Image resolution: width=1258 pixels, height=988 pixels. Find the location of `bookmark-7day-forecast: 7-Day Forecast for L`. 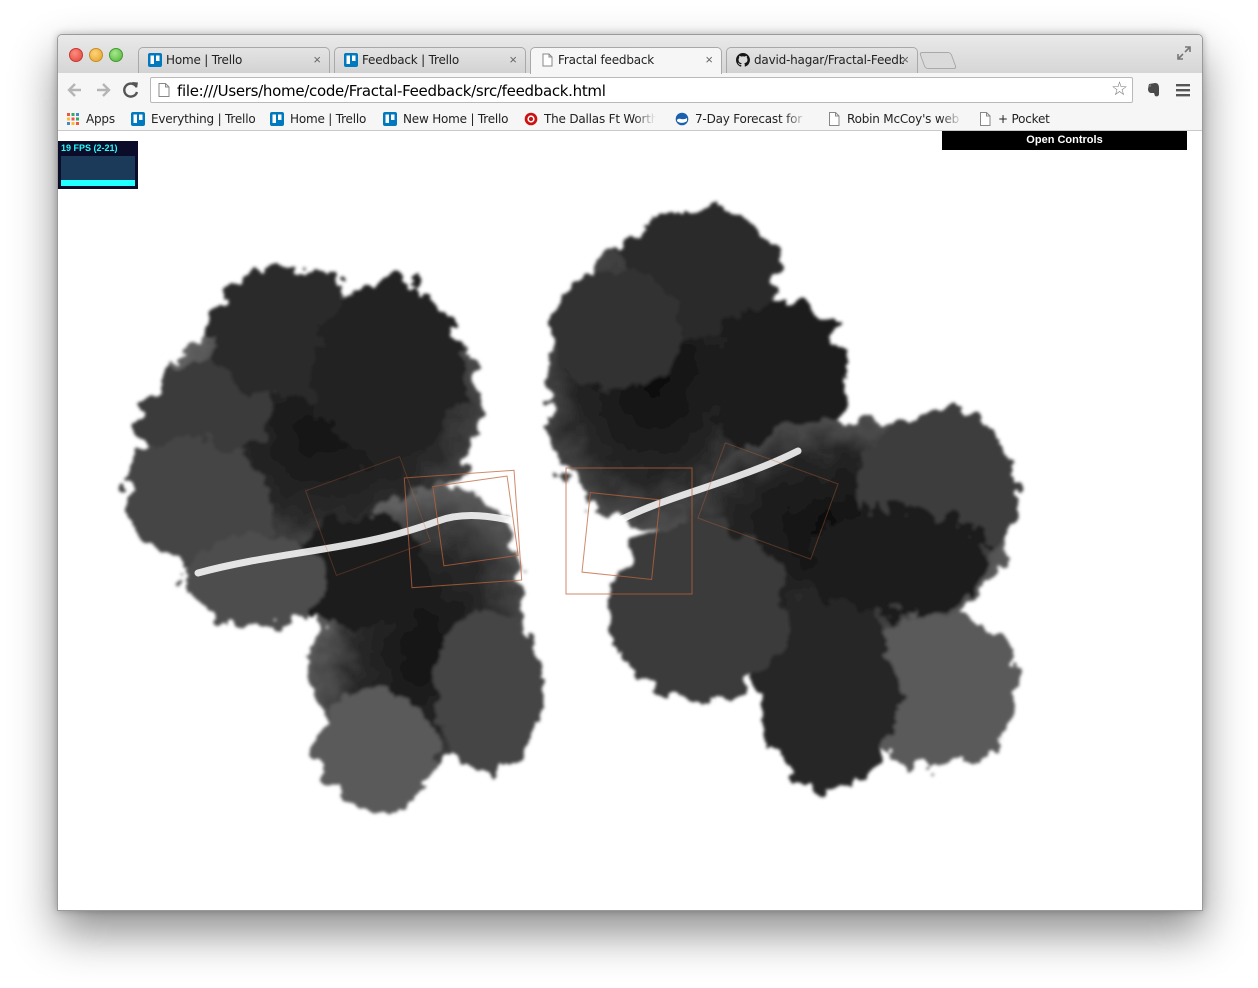

bookmark-7day-forecast: 7-Day Forecast for L is located at coordinates (741, 119).